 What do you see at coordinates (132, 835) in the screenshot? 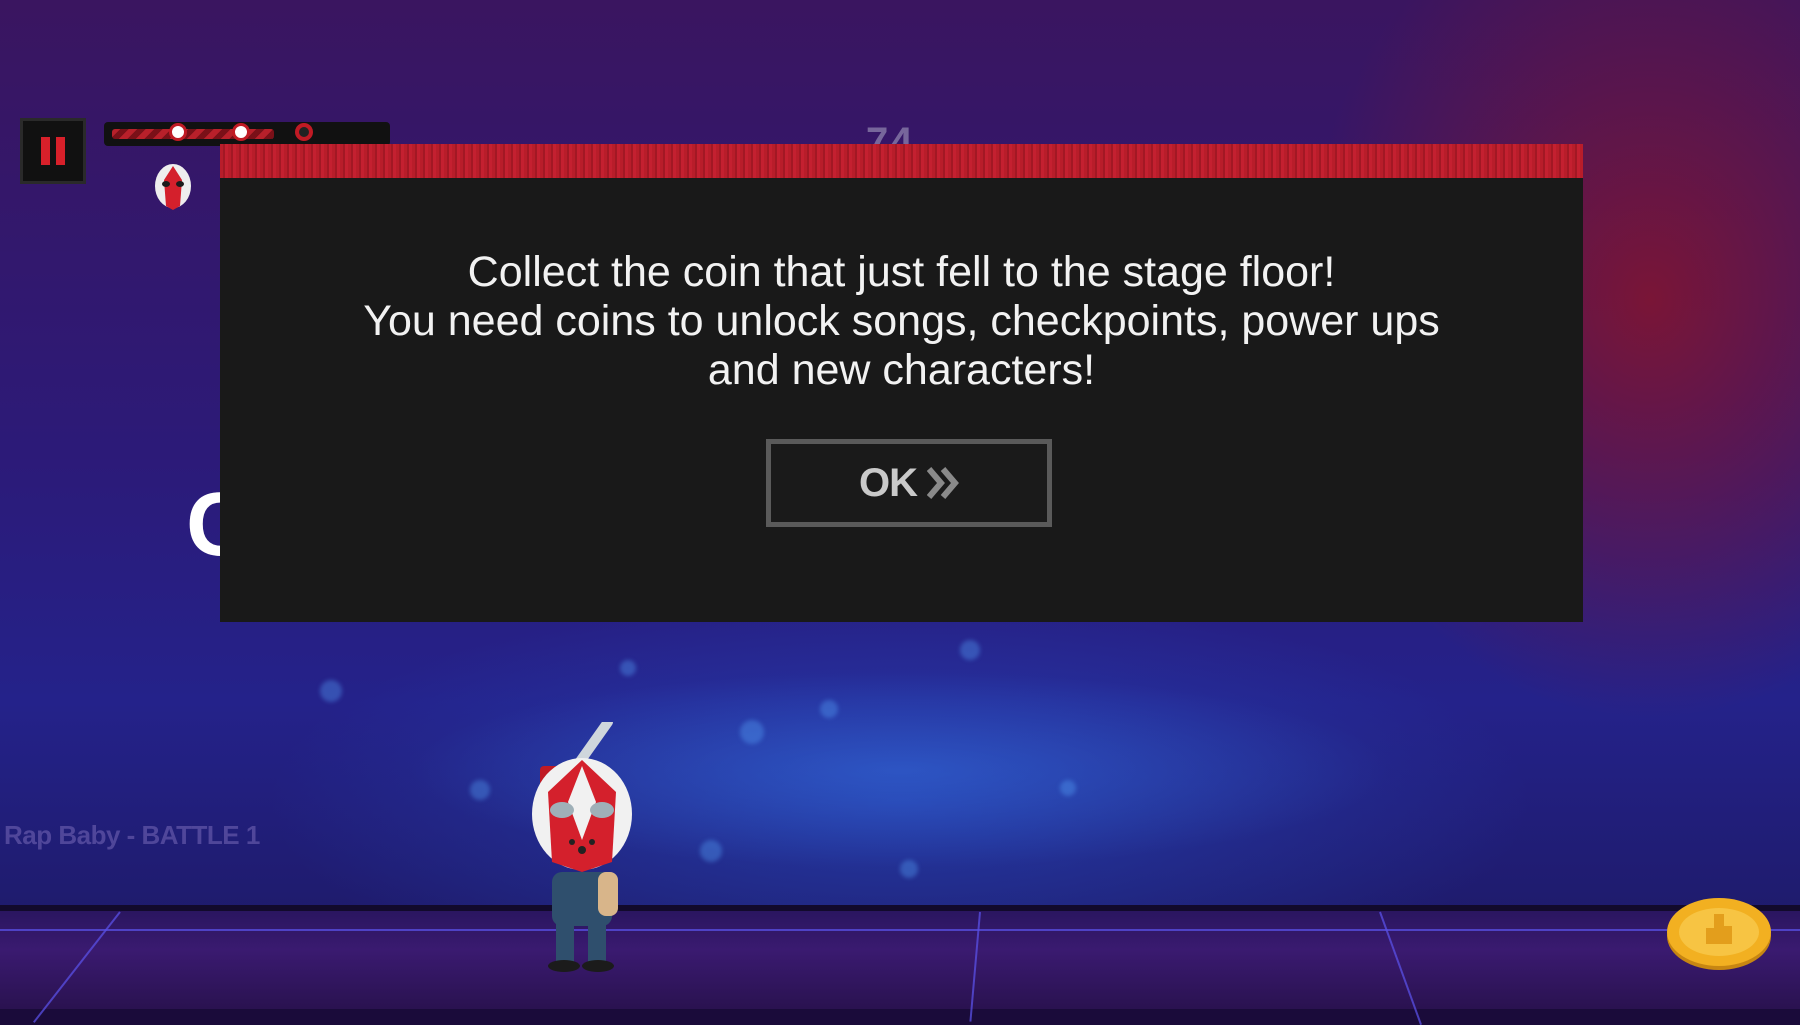
I see `song-label: Rap Baby - BATTLE 1` at bounding box center [132, 835].